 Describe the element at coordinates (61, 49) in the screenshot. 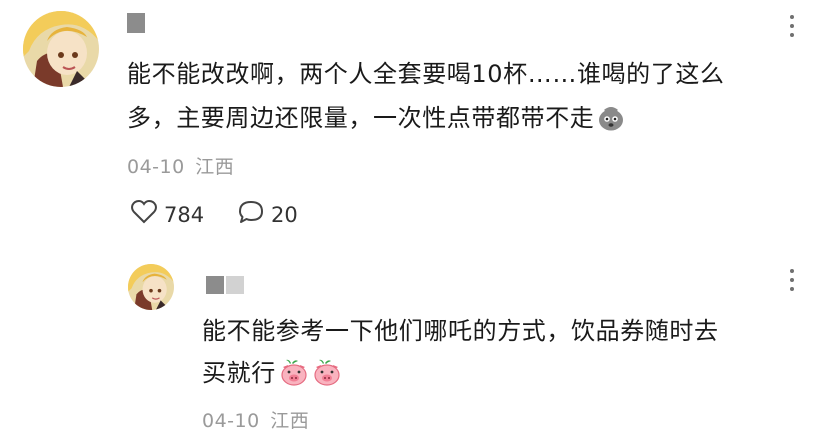

I see `avatar` at that location.